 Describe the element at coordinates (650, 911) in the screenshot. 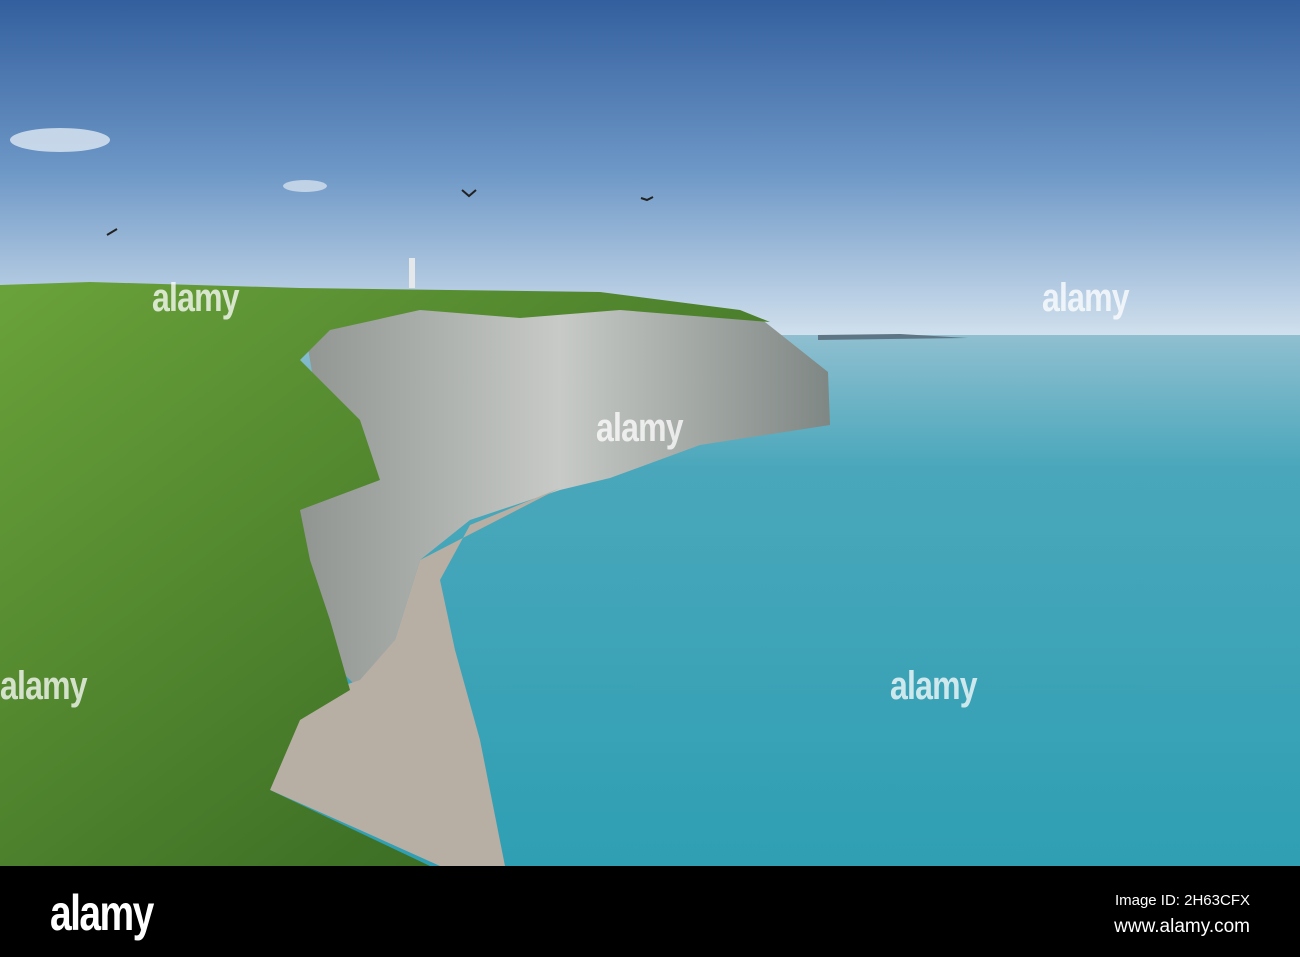

I see `footer-bar: alamy Image ID: 2H63CFX www.alamy.com` at that location.